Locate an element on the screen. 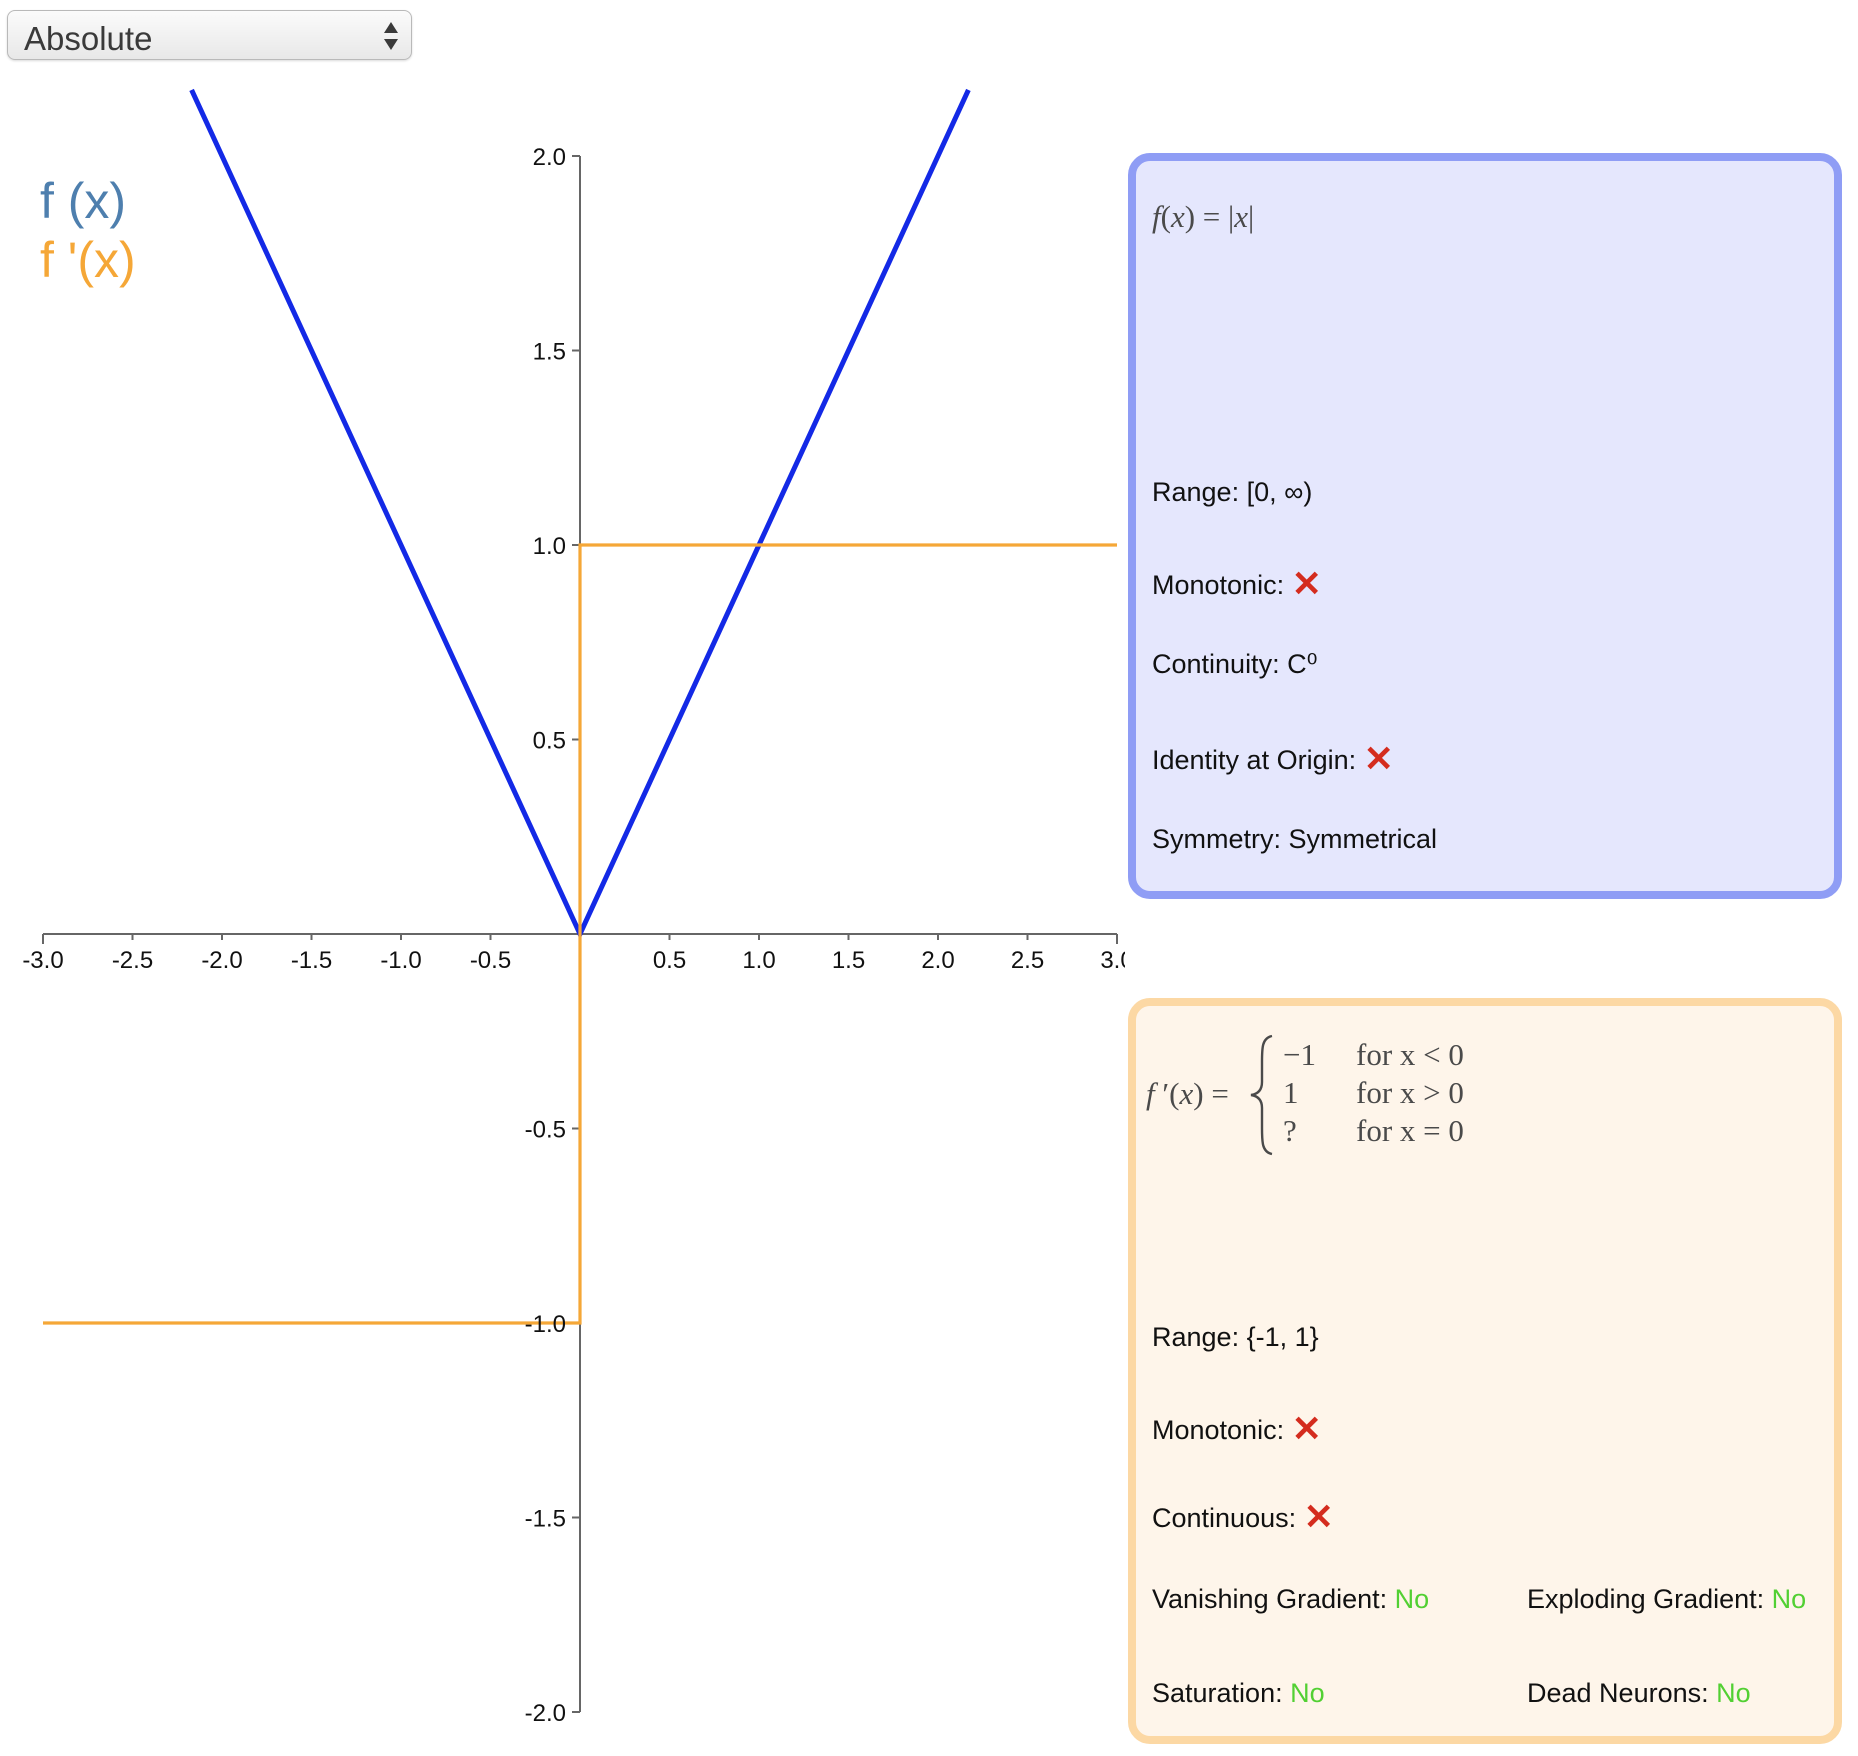 Image resolution: width=1858 pixels, height=1756 pixels. y-tick-label: 1.5 is located at coordinates (549, 352).